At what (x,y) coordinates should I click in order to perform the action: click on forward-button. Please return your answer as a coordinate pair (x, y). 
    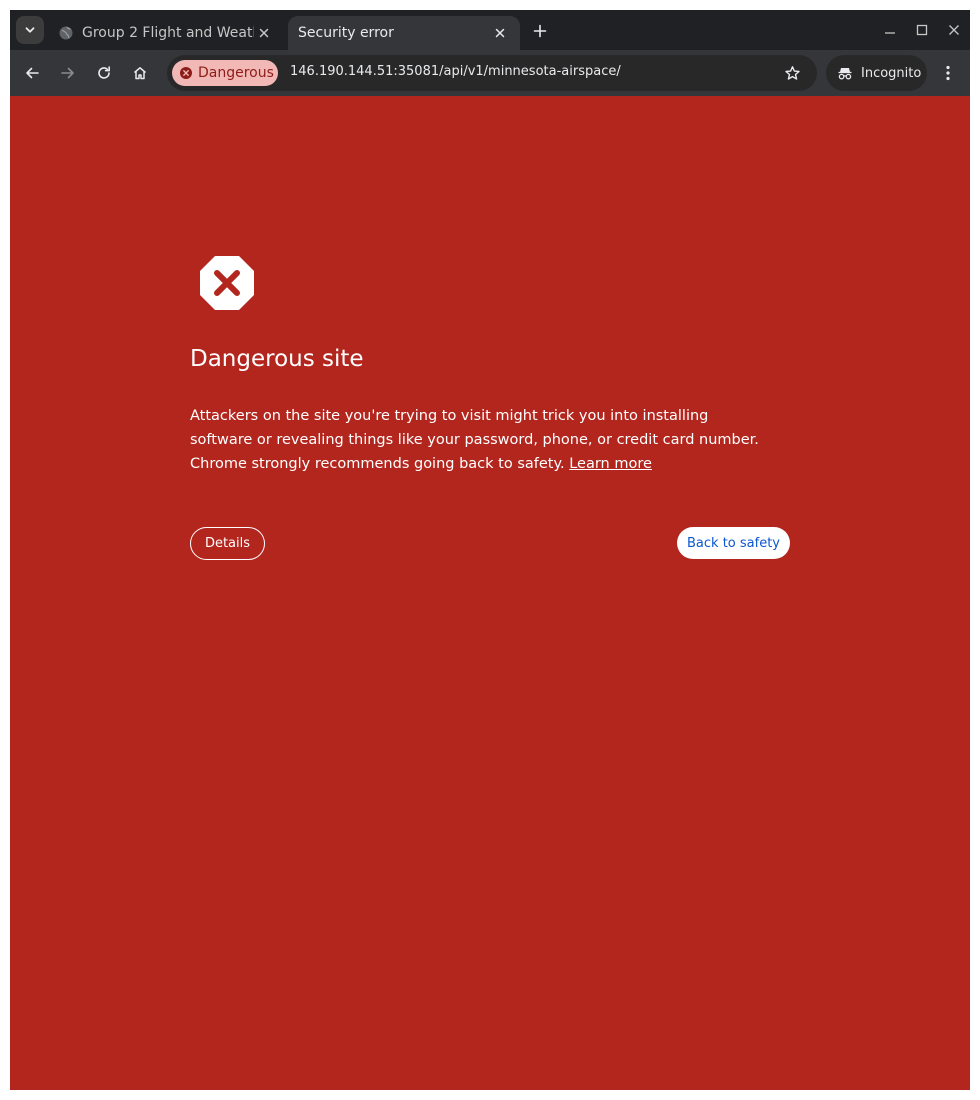
    Looking at the image, I should click on (68, 73).